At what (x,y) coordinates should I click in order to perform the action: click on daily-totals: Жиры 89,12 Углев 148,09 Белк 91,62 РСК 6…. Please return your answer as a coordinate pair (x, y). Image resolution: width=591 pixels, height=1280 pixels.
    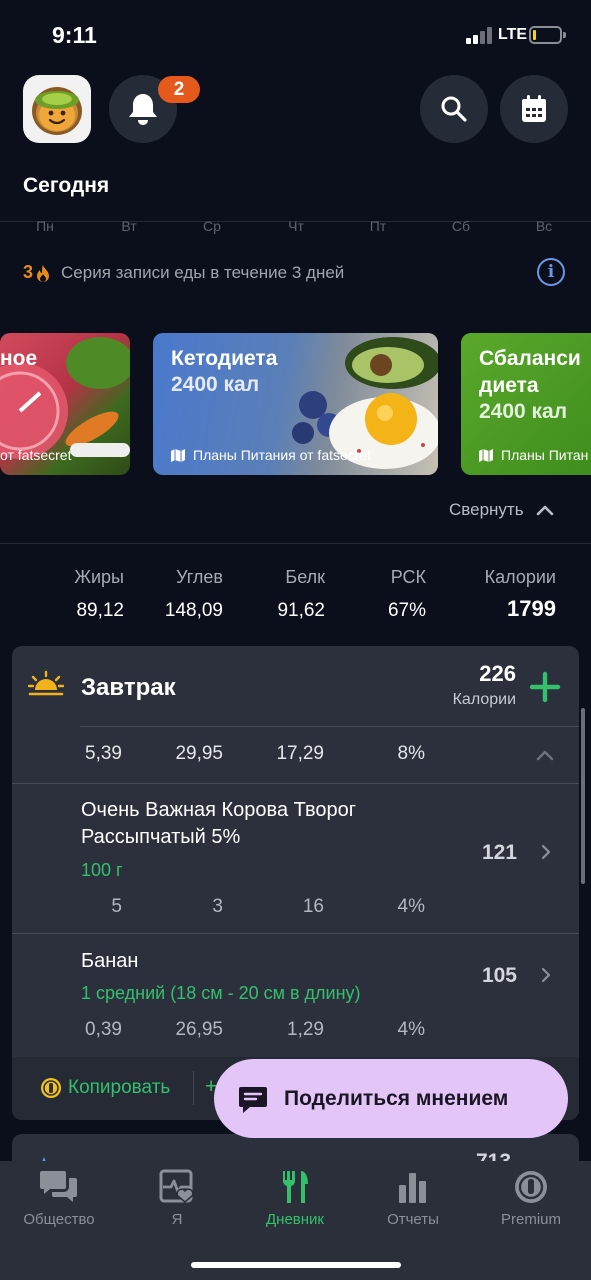
    Looking at the image, I should click on (295, 595).